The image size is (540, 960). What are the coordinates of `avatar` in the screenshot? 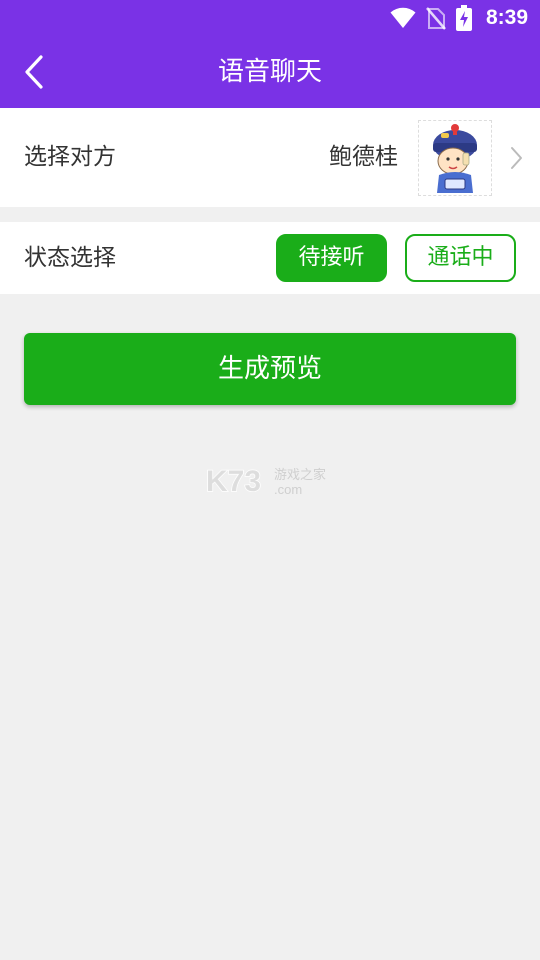 It's located at (455, 158).